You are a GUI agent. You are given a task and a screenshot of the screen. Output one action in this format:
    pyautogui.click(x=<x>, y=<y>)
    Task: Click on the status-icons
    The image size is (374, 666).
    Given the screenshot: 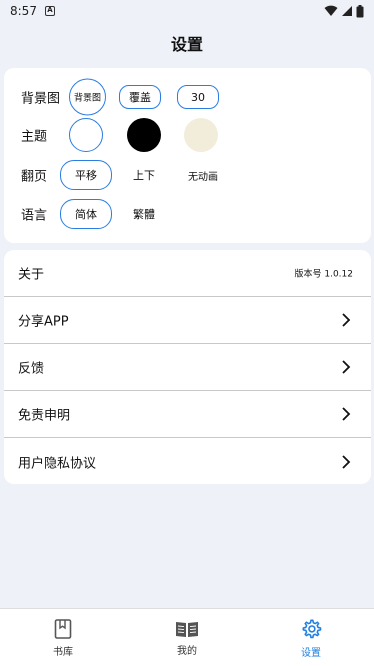 What is the action you would take?
    pyautogui.click(x=344, y=11)
    